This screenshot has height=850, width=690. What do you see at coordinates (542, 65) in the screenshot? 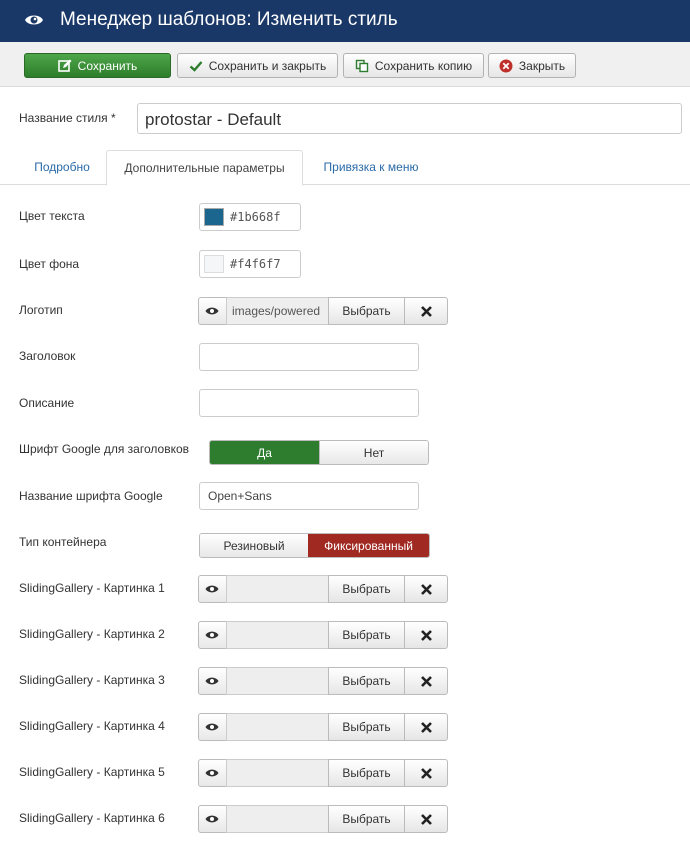
I see `close-label: Закрыть` at bounding box center [542, 65].